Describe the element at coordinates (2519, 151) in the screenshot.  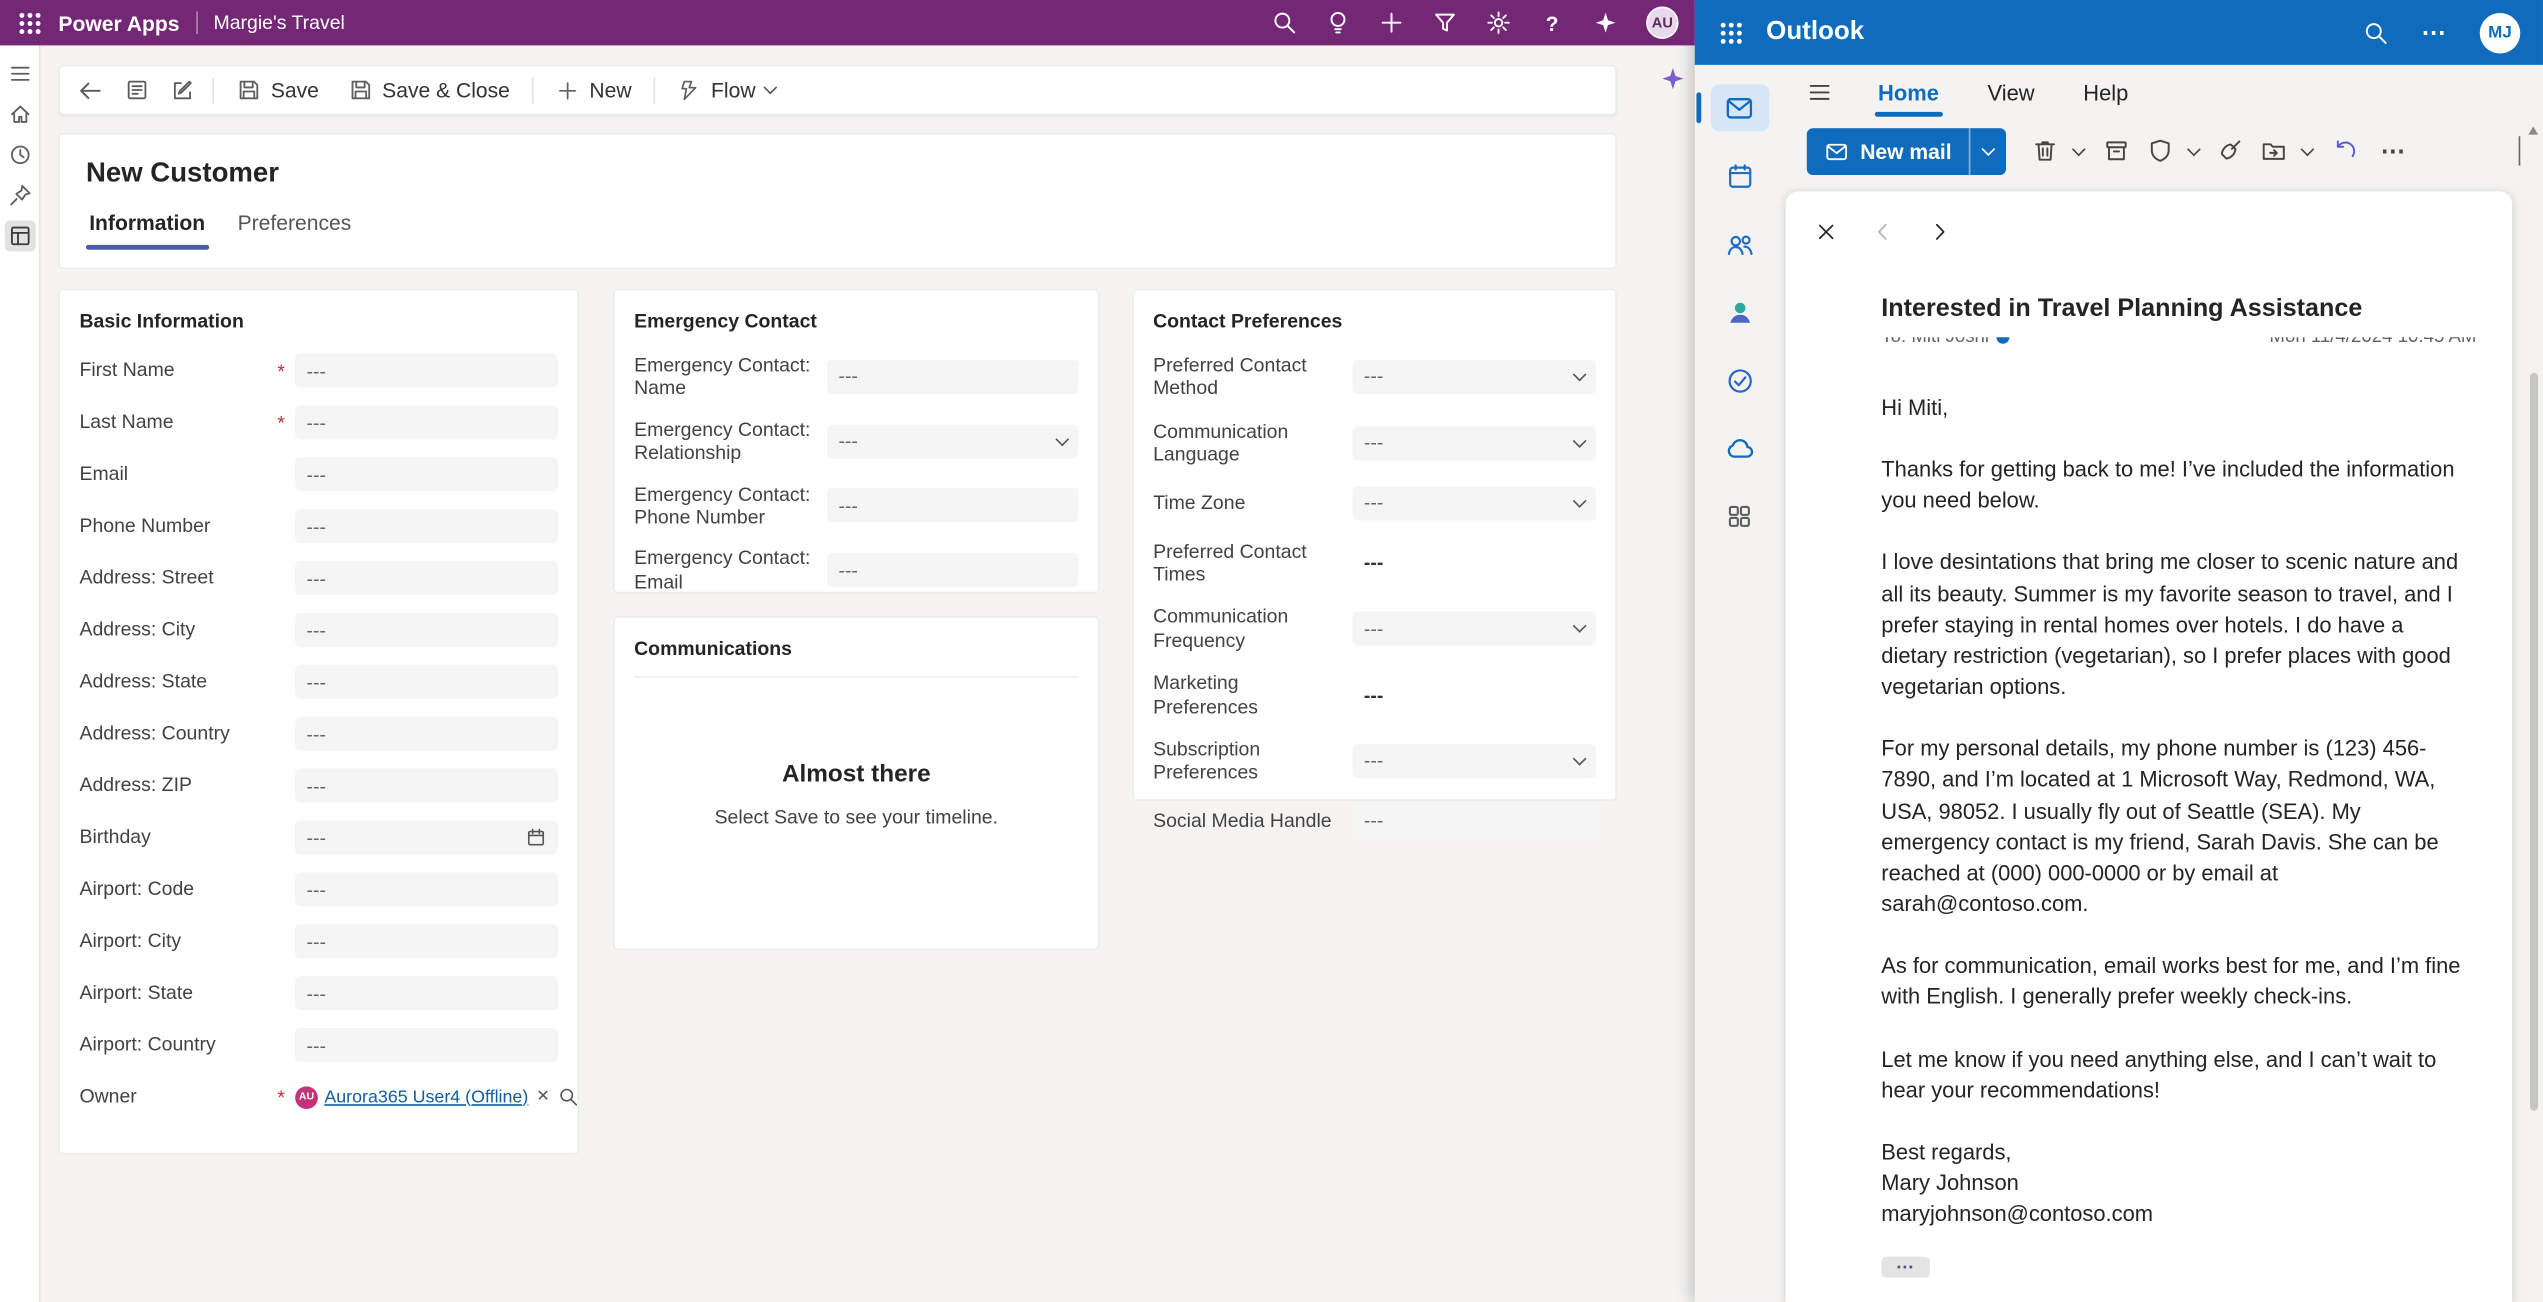
I see `ribbon-collapse-icon` at that location.